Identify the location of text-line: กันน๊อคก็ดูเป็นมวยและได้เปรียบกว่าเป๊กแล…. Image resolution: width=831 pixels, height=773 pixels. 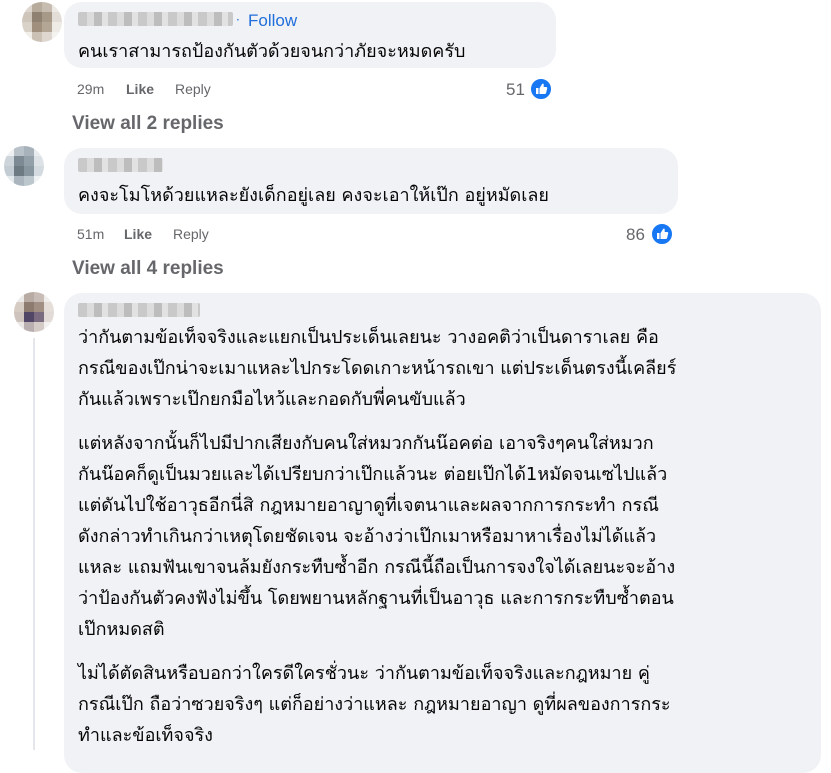
(373, 474).